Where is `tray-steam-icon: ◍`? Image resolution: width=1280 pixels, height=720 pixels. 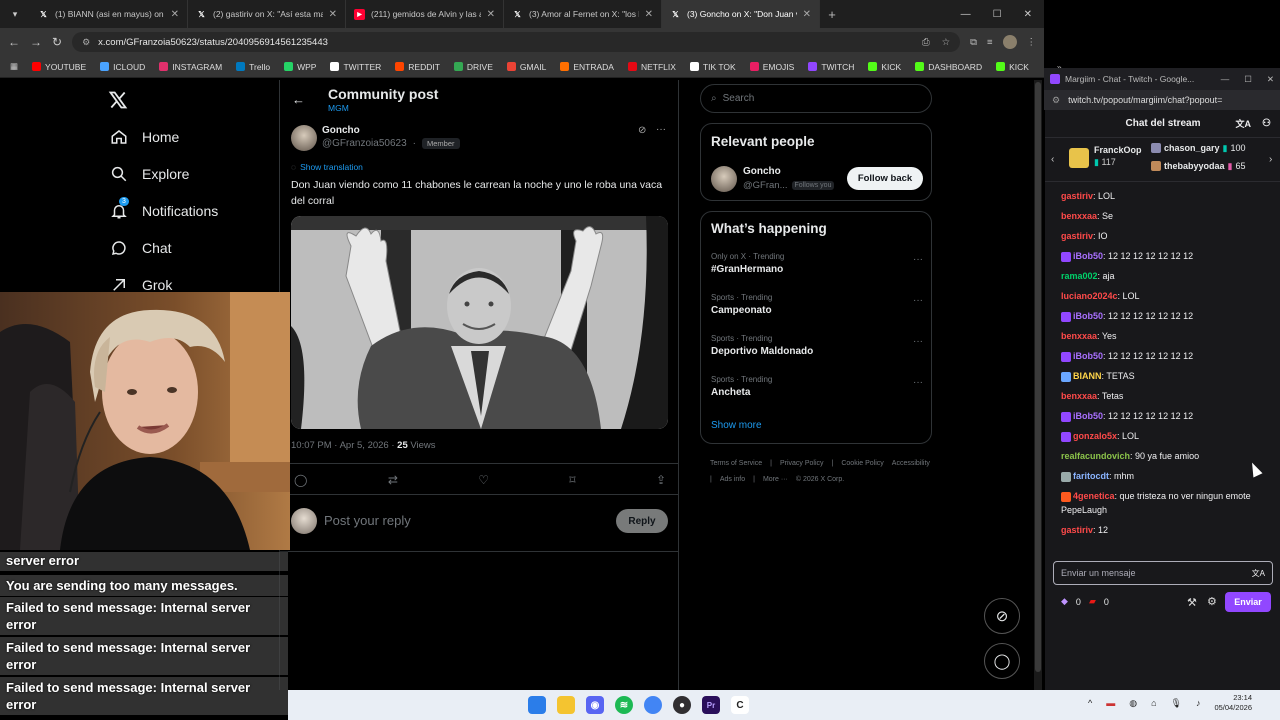 tray-steam-icon: ◍ is located at coordinates (1133, 703).